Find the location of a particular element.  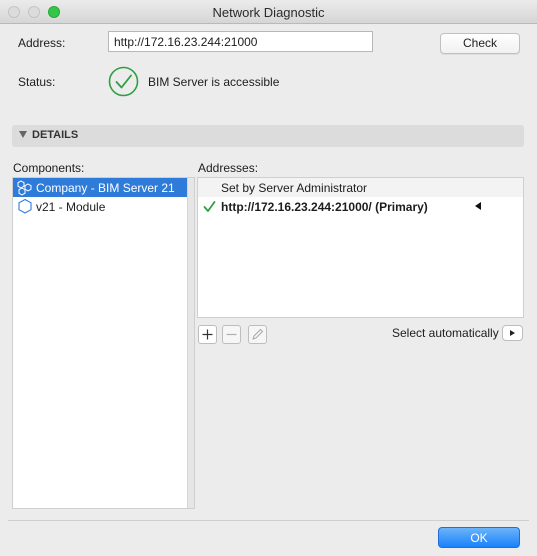

ok-button: OK is located at coordinates (479, 537).